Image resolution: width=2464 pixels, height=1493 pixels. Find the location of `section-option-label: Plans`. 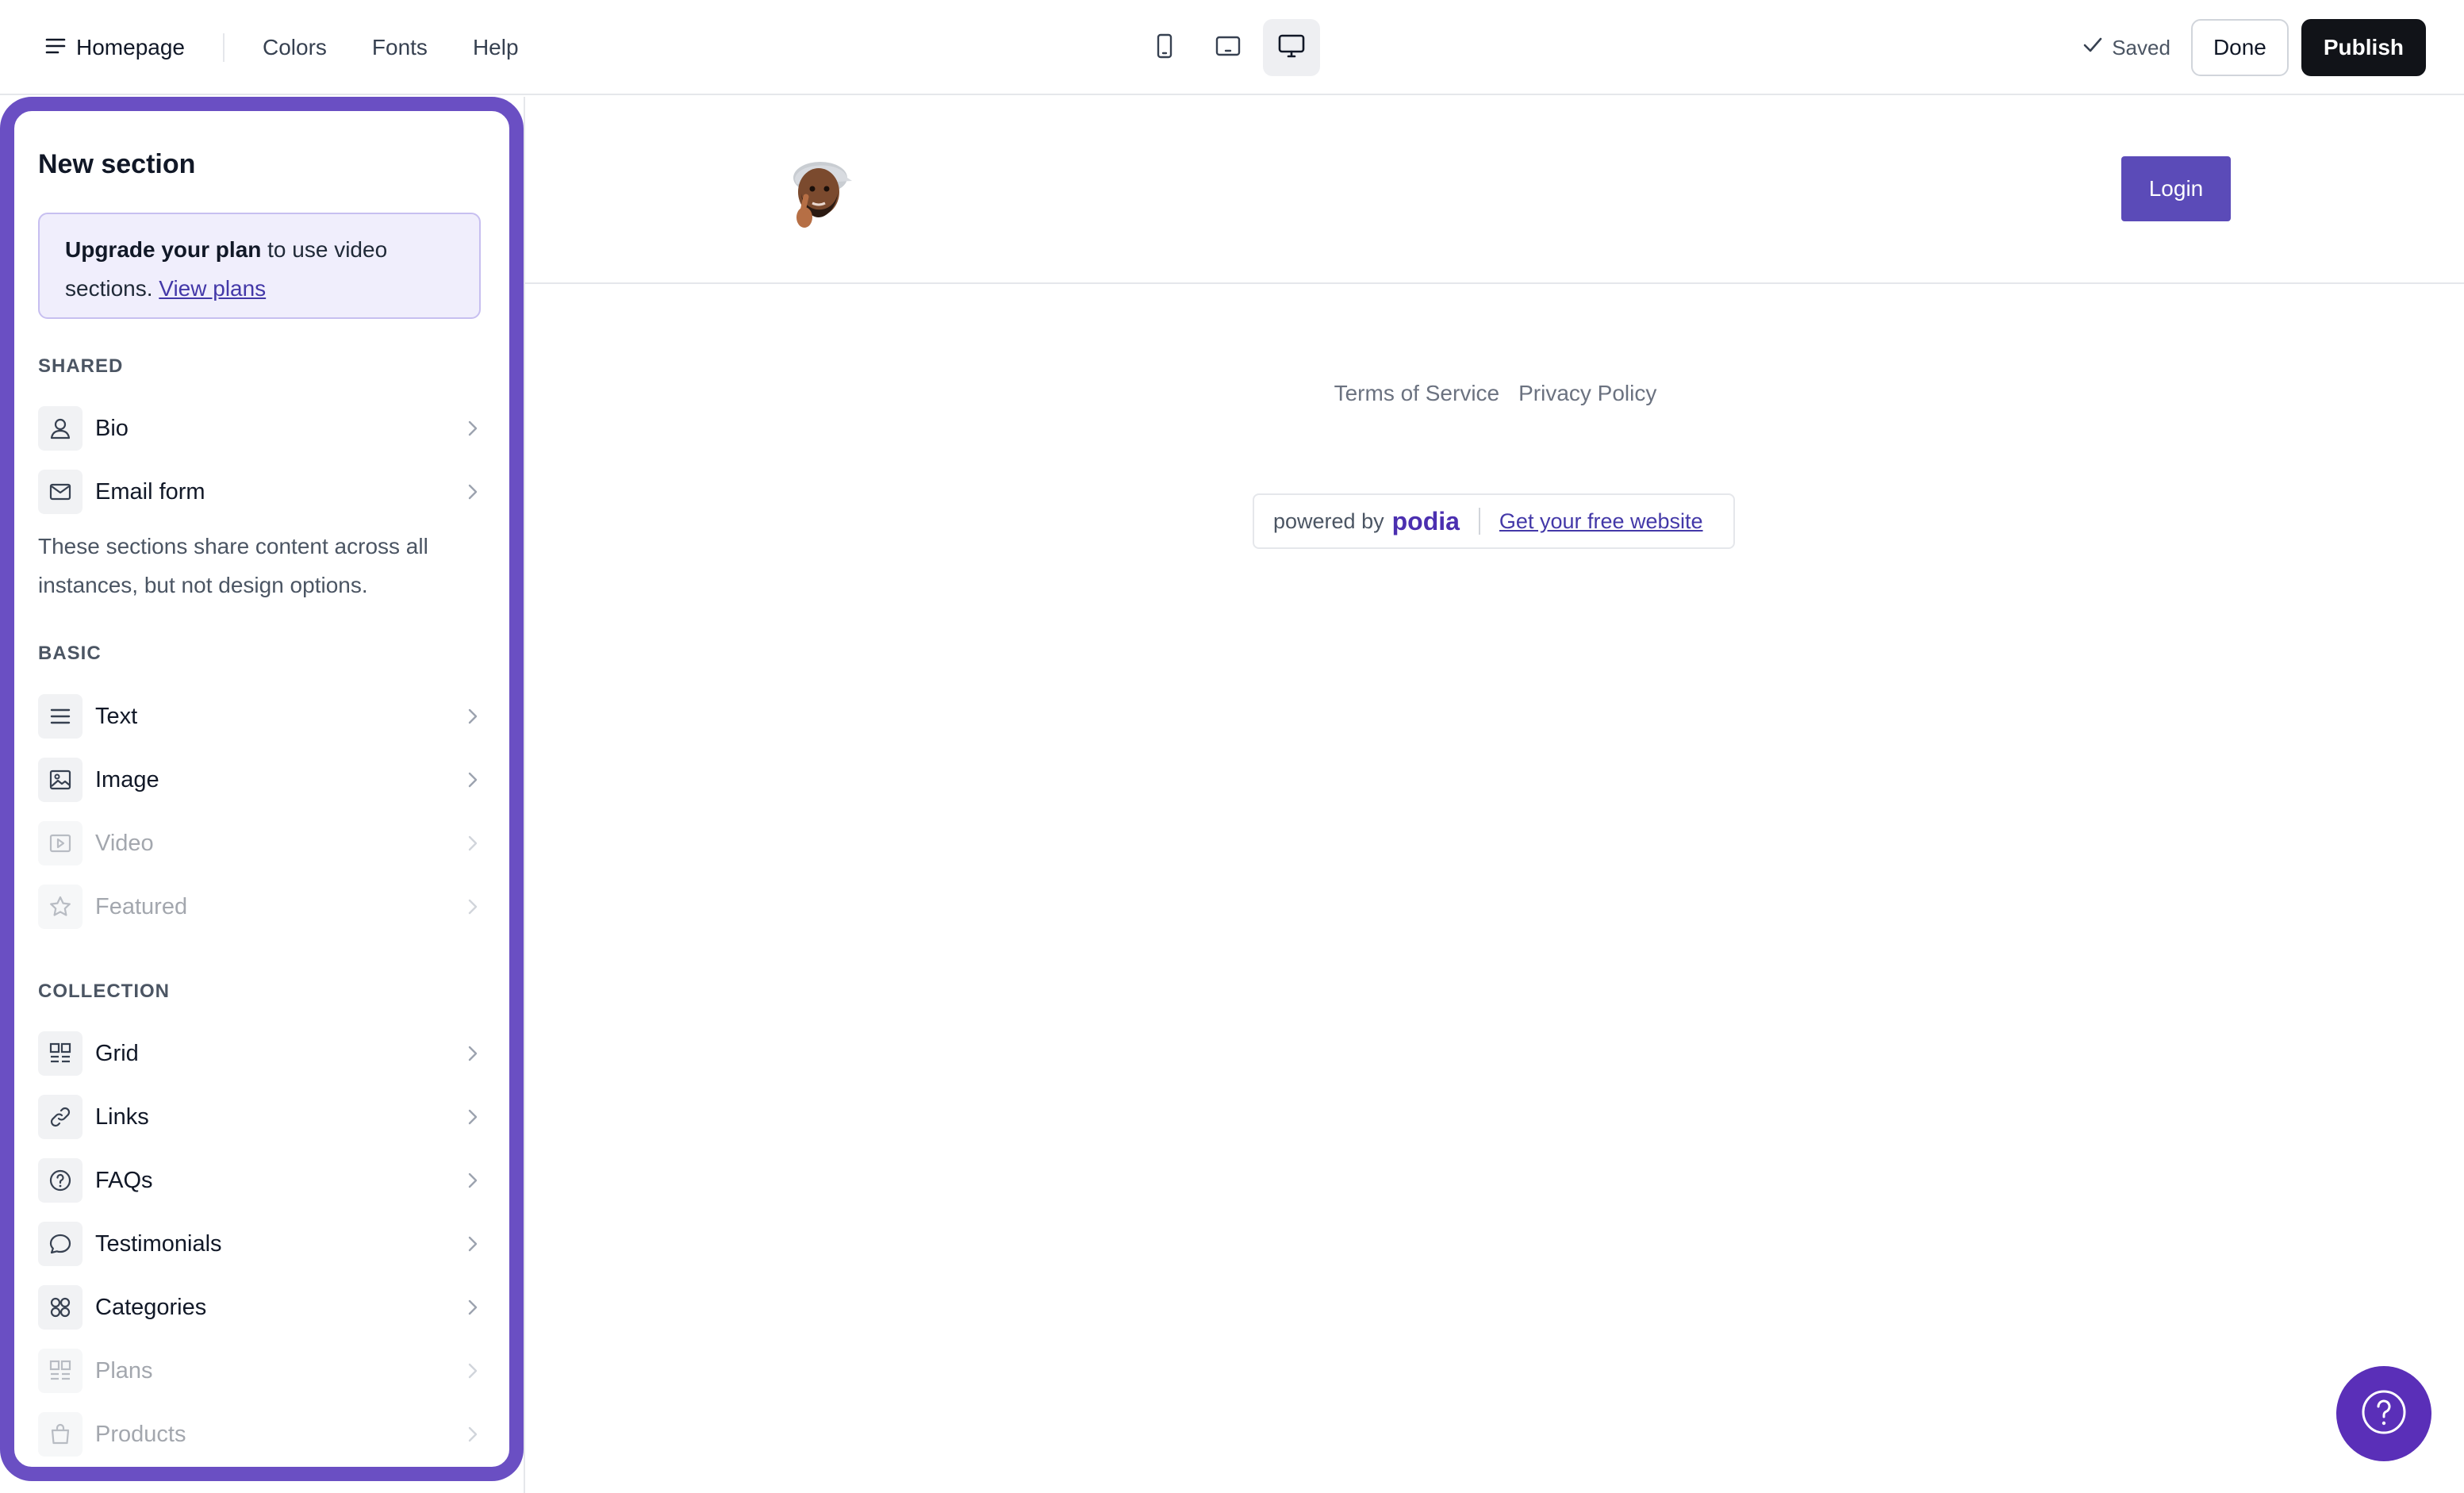

section-option-label: Plans is located at coordinates (124, 1370).